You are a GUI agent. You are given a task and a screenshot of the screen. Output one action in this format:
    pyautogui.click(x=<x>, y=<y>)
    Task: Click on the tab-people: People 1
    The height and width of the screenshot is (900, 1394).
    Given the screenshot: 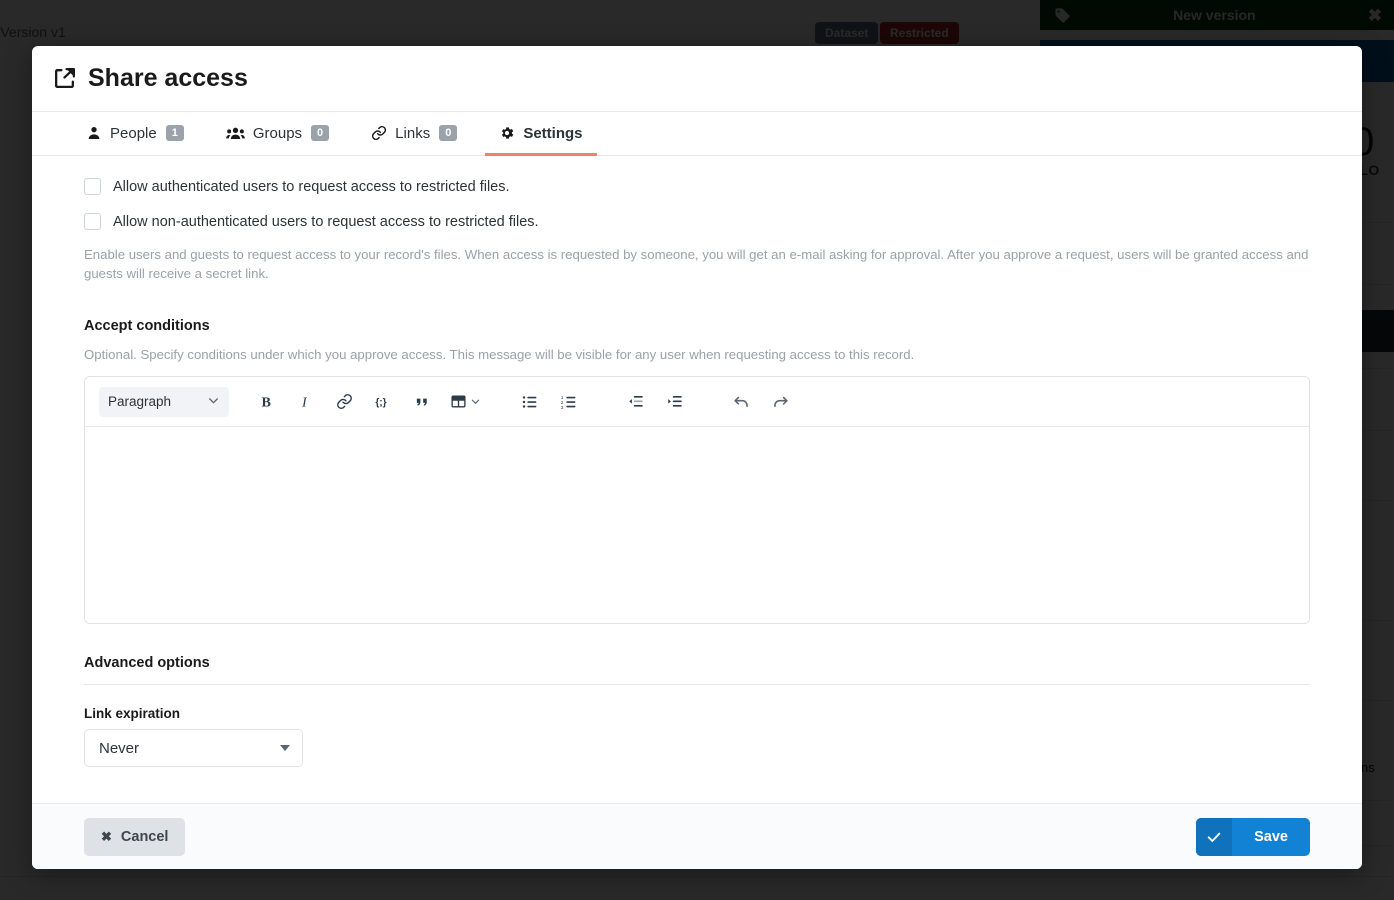 What is the action you would take?
    pyautogui.click(x=135, y=134)
    